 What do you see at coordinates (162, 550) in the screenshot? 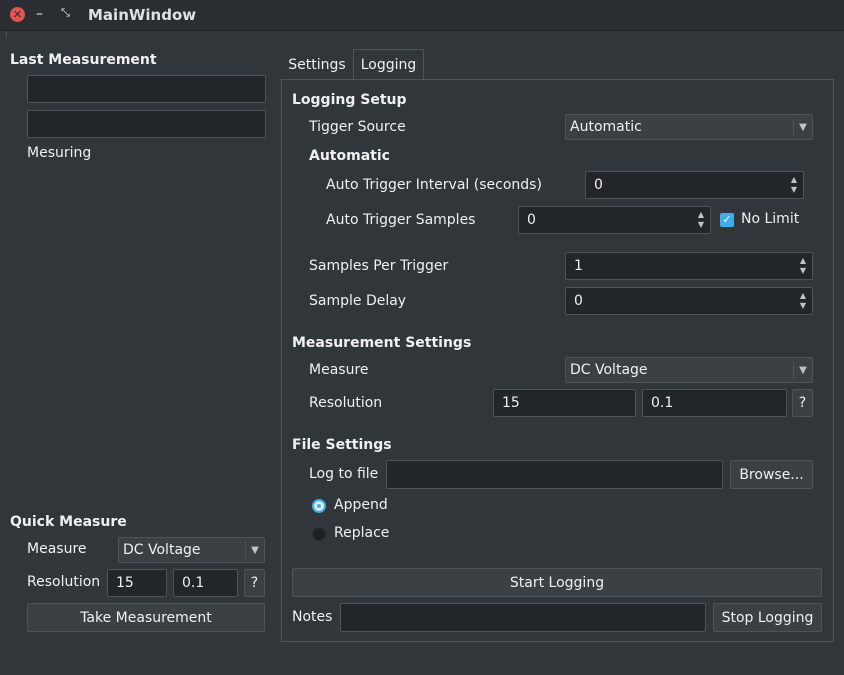
I see `quick-measure-combo-value: DC Voltage` at bounding box center [162, 550].